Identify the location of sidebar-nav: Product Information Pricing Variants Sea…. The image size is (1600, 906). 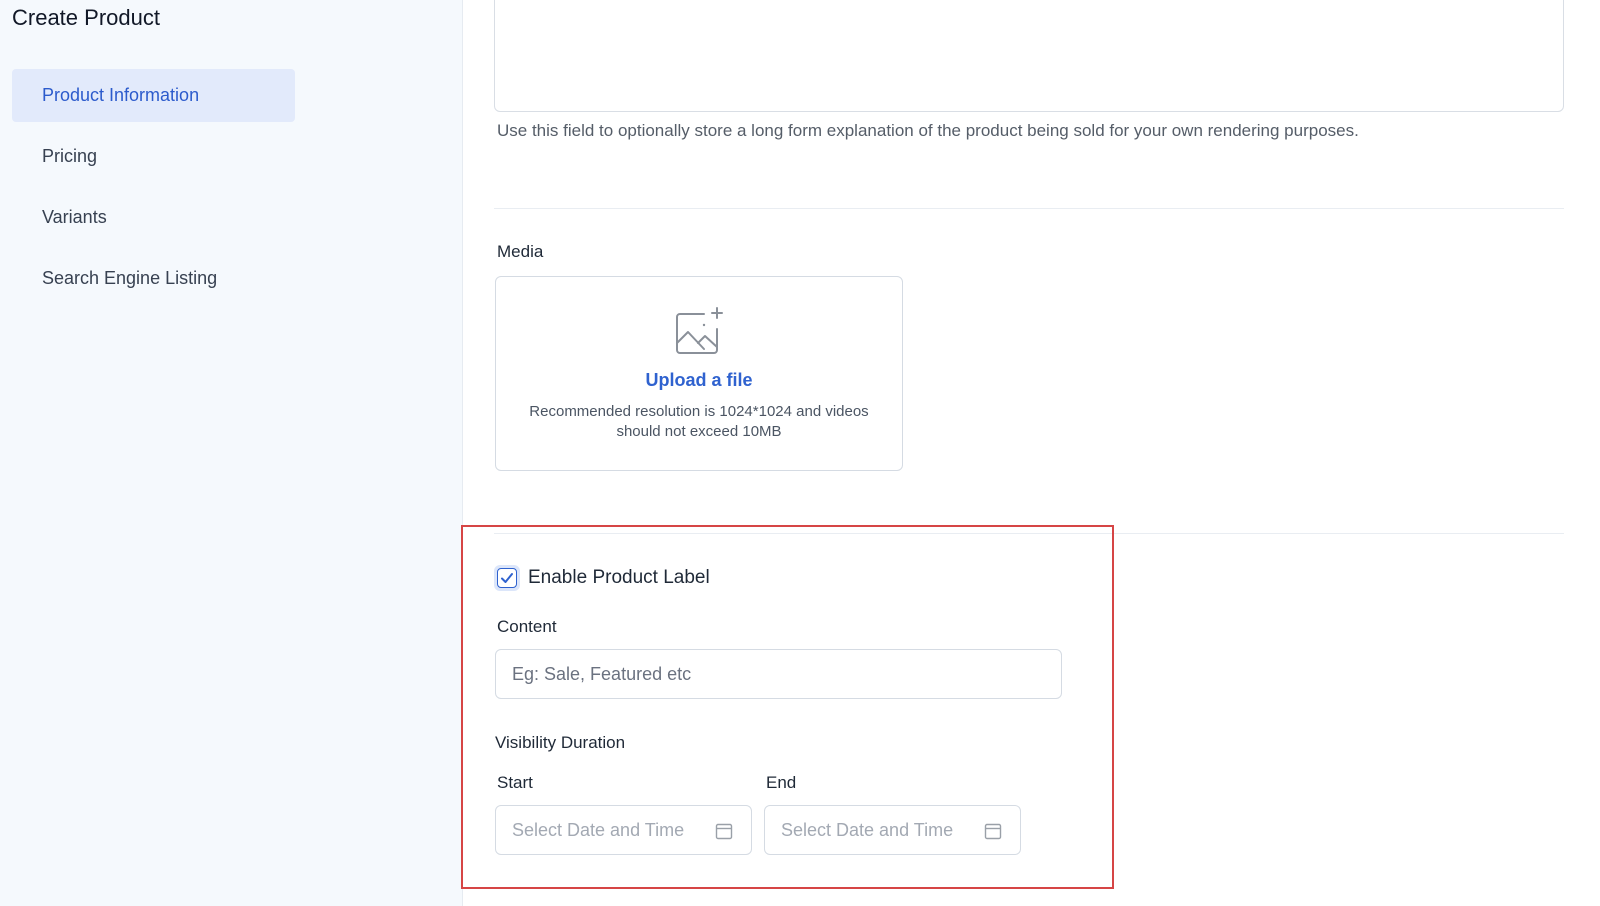
(153, 191).